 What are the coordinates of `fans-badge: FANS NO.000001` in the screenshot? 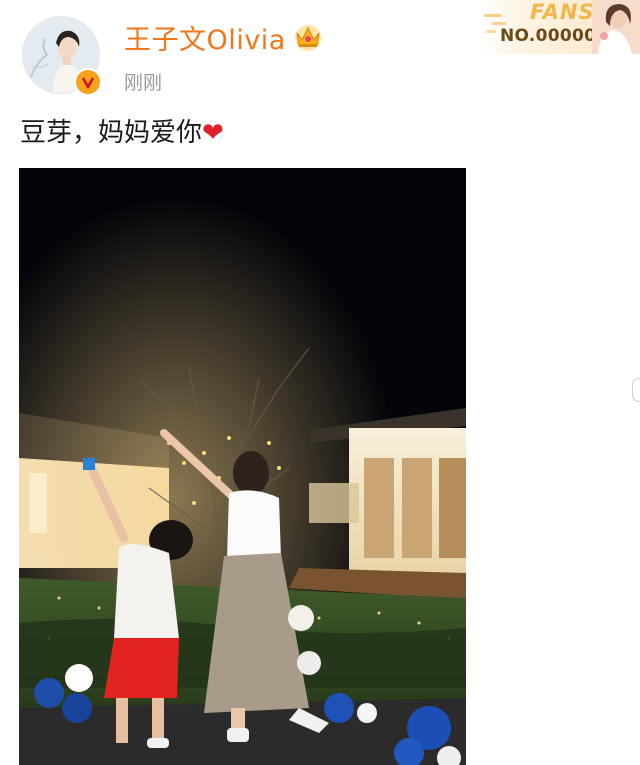 It's located at (559, 27).